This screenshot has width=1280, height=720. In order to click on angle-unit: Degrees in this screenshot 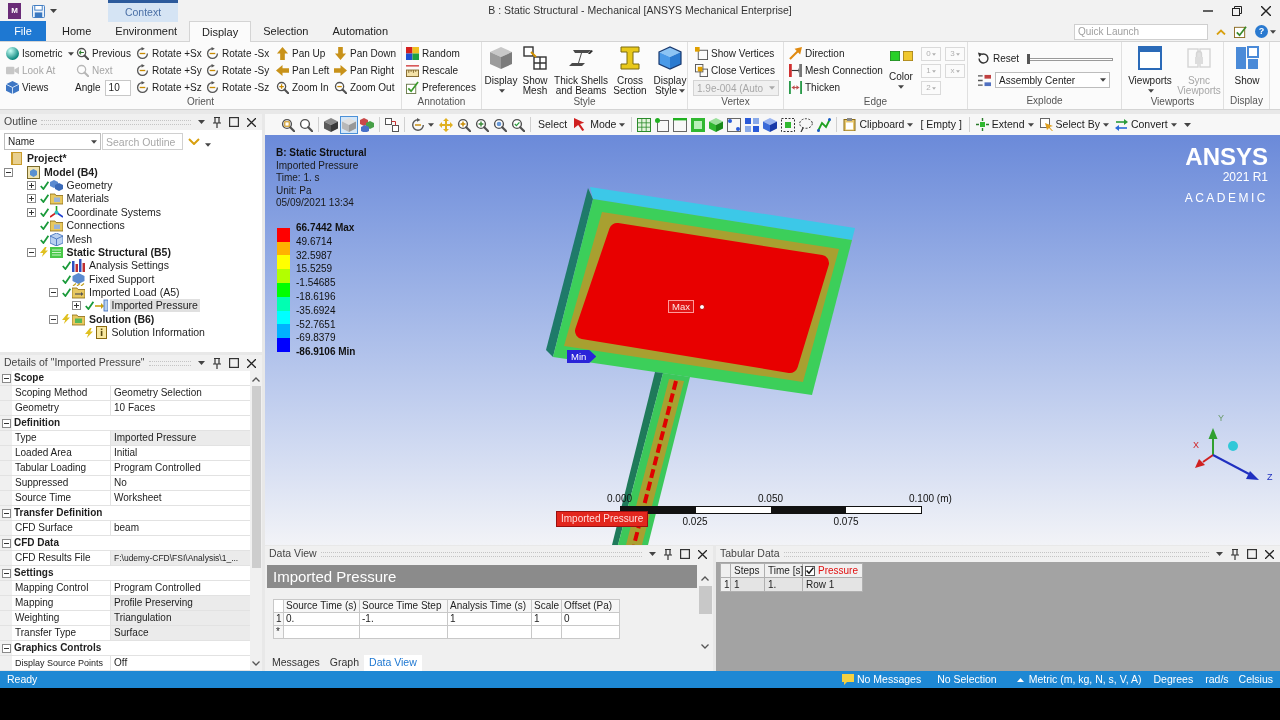, I will do `click(1173, 679)`.